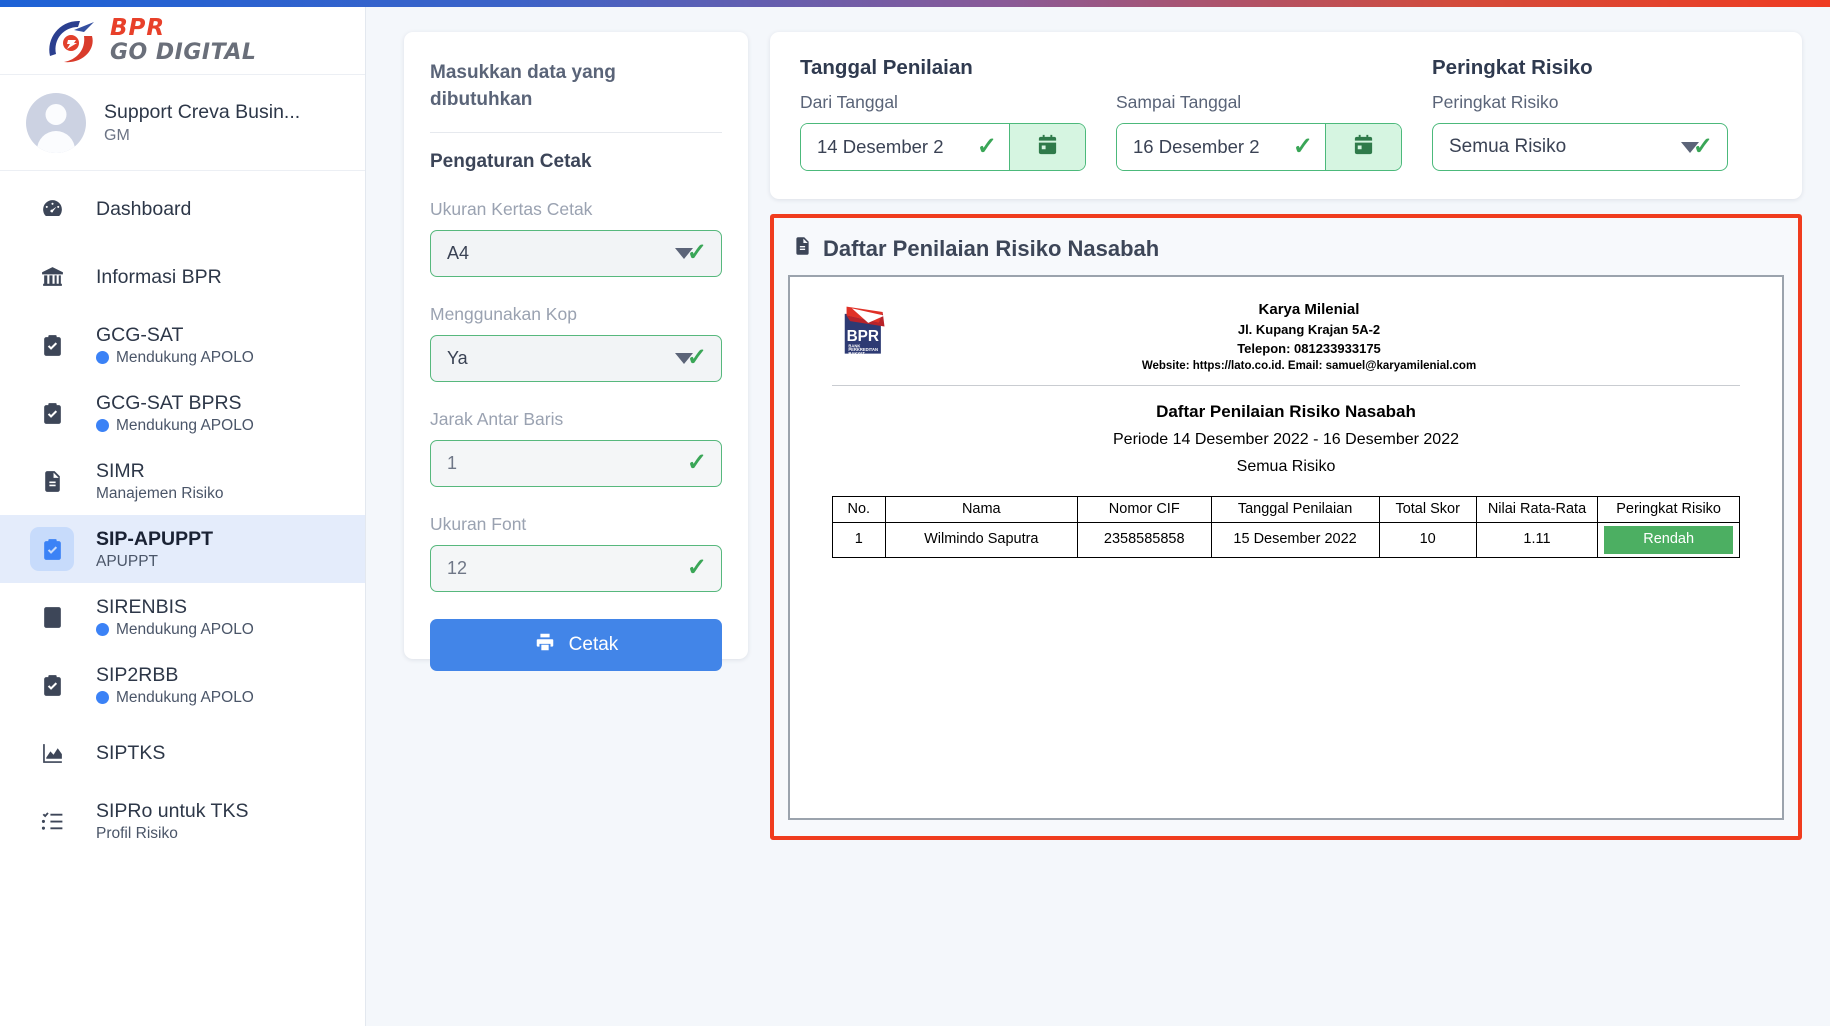  I want to click on sidebar-item-label: GCG-SAT BPRS, so click(169, 402).